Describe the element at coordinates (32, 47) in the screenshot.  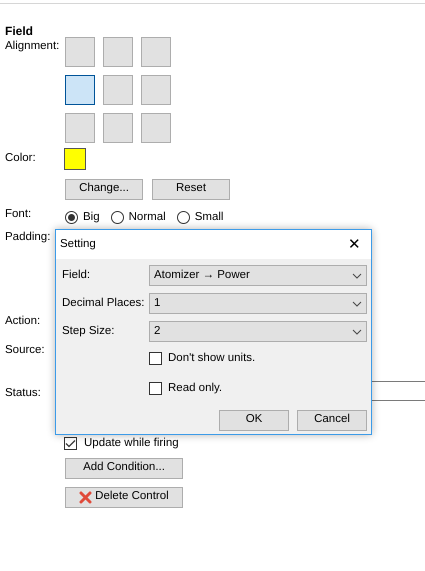
I see `field-label: Alignment:` at that location.